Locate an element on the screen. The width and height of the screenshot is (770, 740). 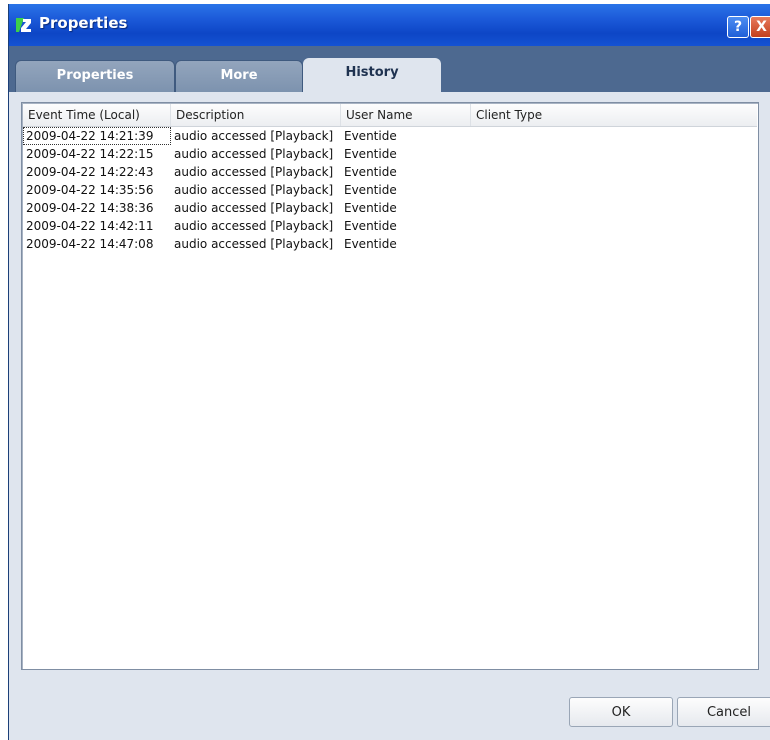
ok-button: OK is located at coordinates (621, 712).